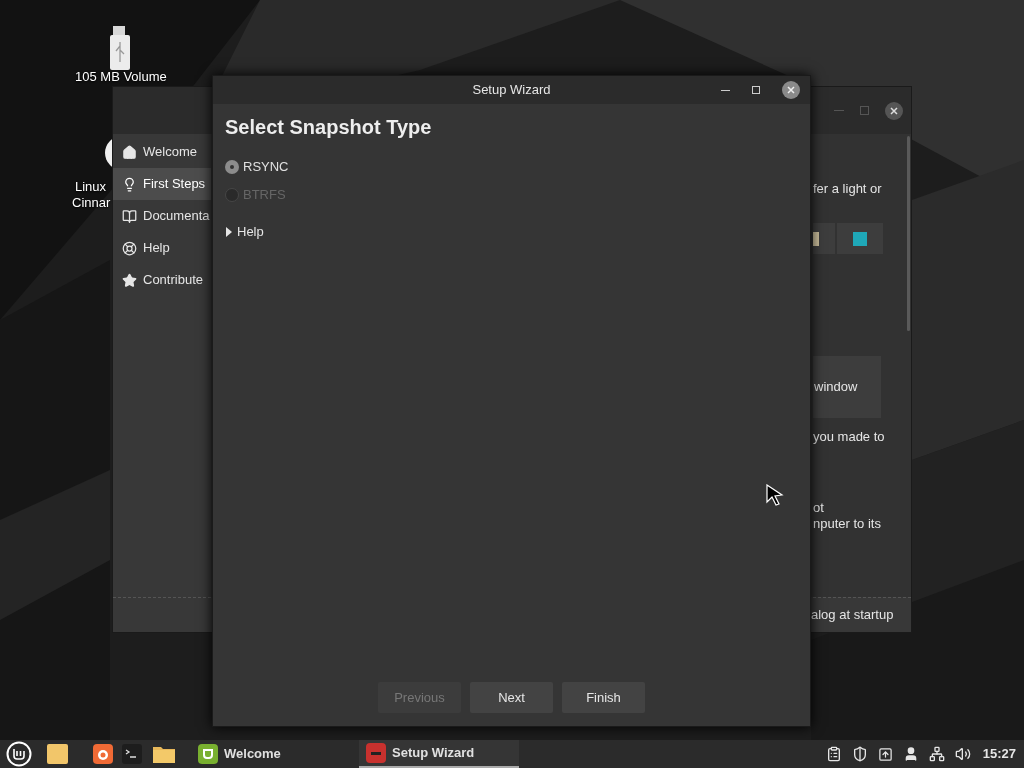  What do you see at coordinates (129, 152) in the screenshot?
I see `home-icon` at bounding box center [129, 152].